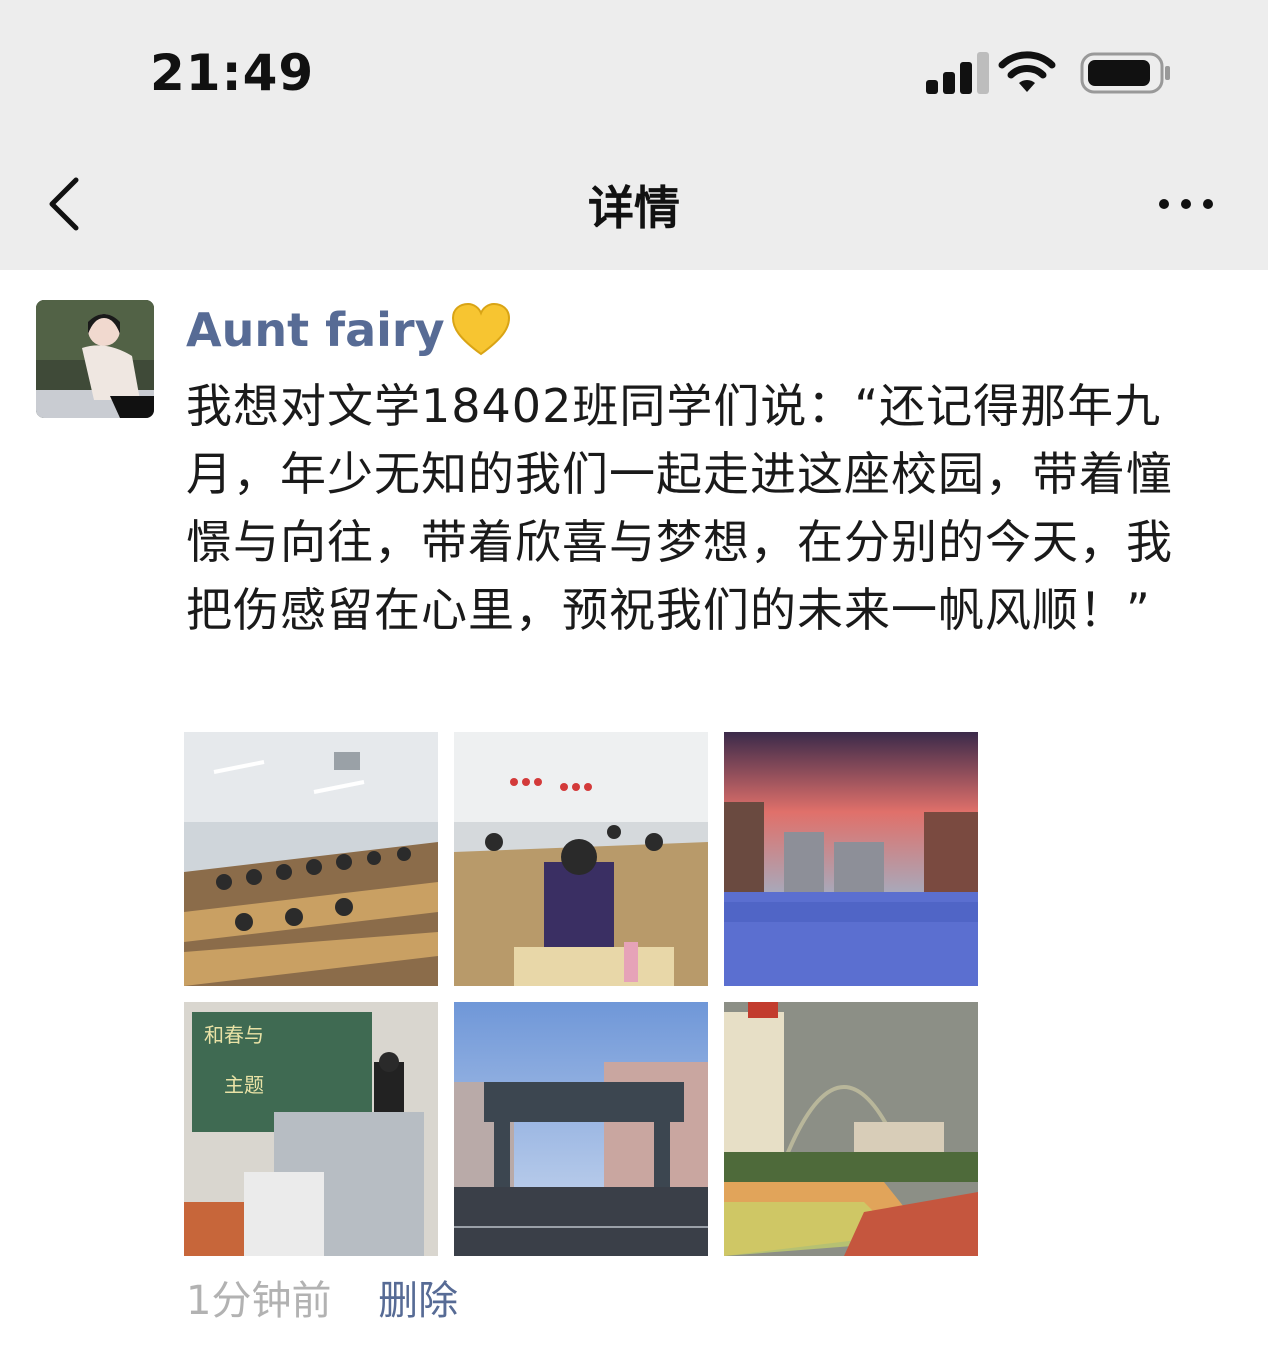 This screenshot has height=1351, width=1268. I want to click on delete-button: 删除, so click(418, 1301).